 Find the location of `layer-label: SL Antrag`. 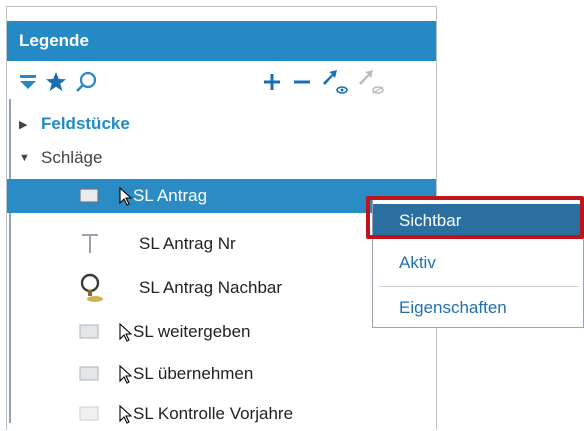

layer-label: SL Antrag is located at coordinates (170, 195).